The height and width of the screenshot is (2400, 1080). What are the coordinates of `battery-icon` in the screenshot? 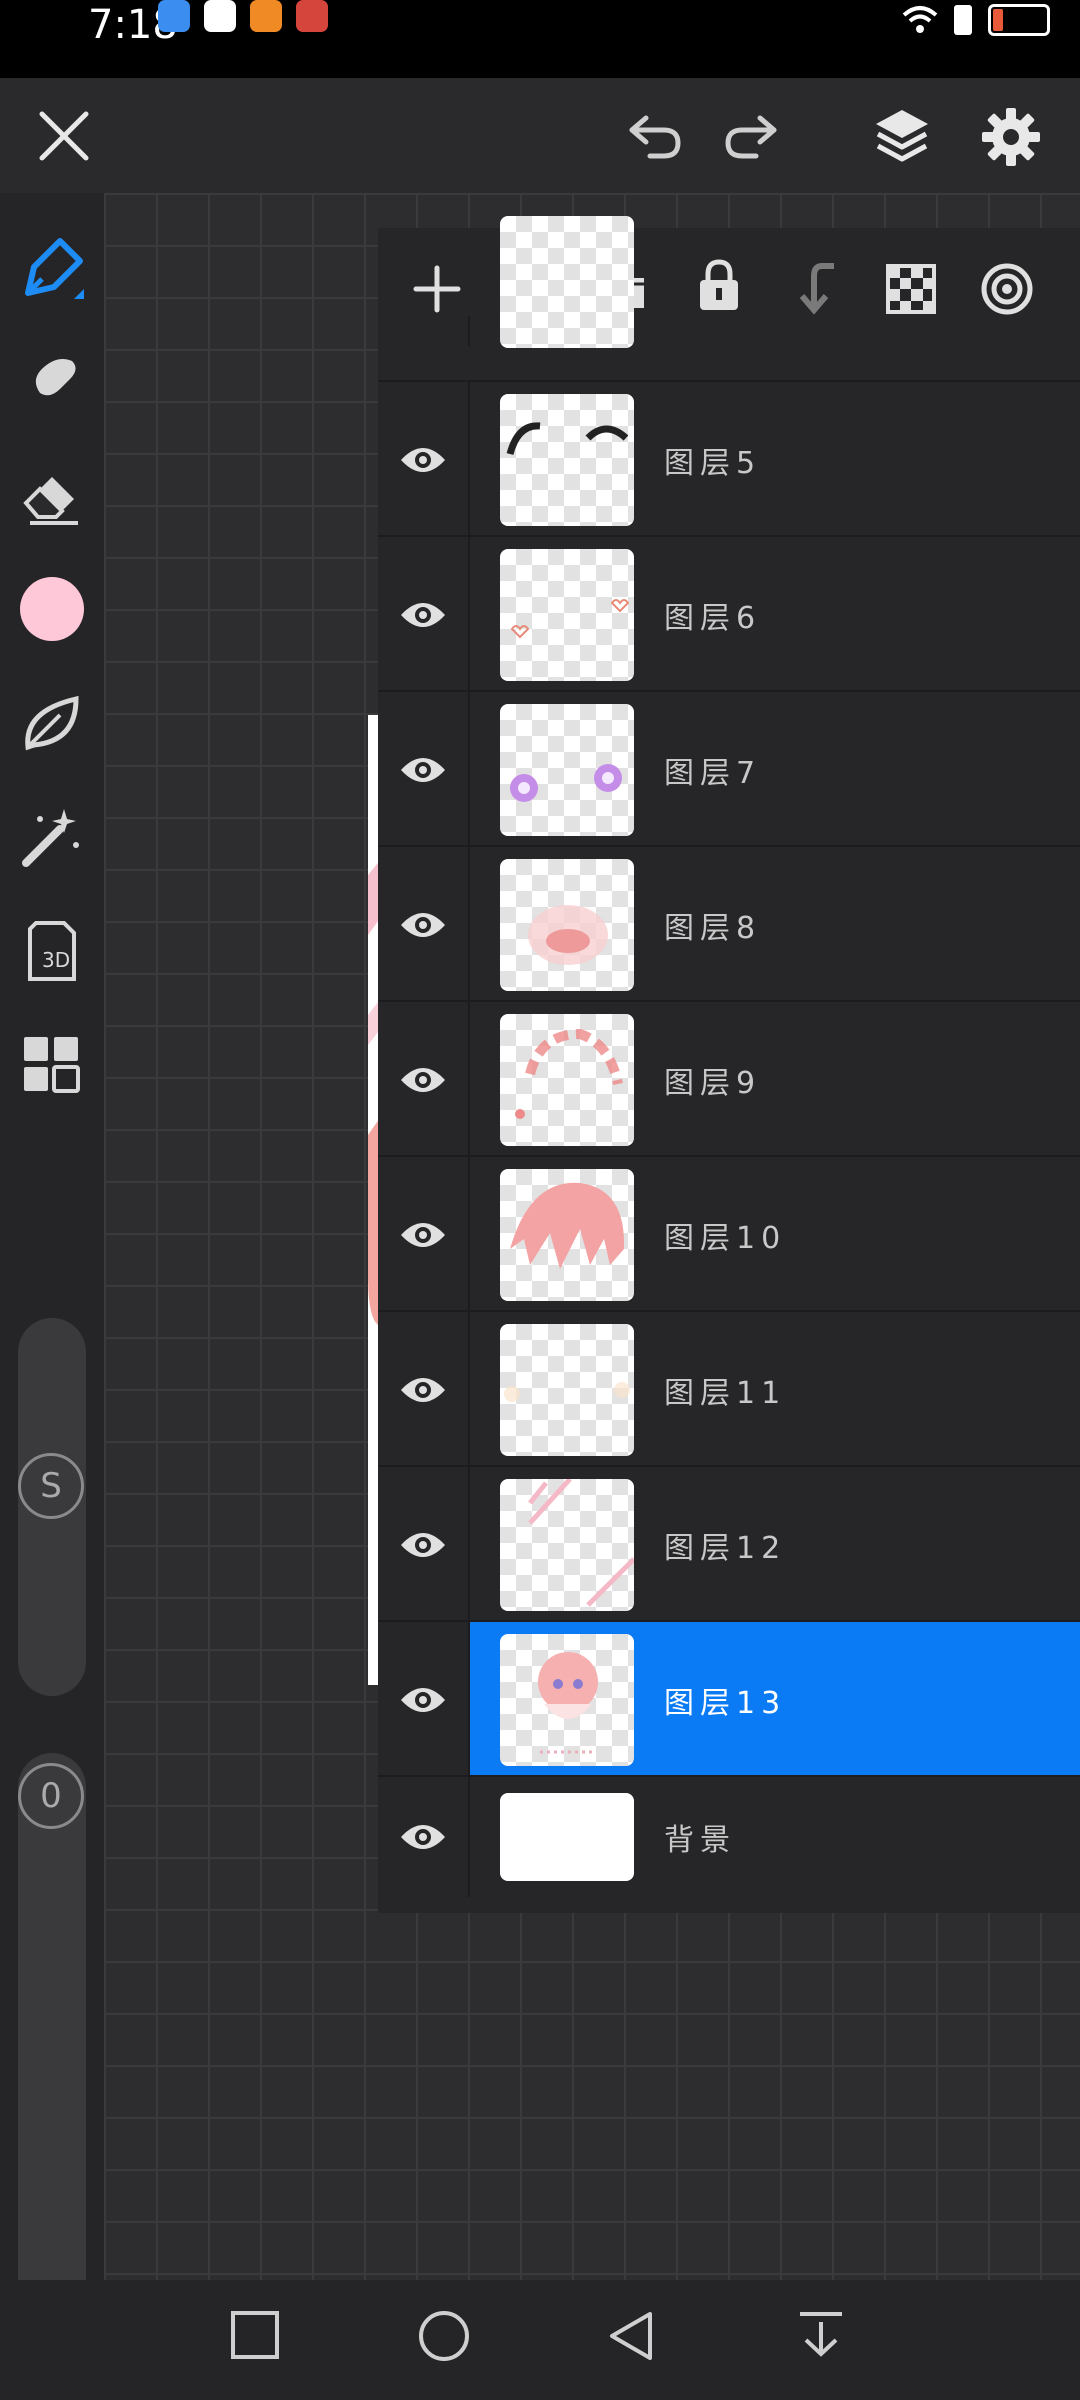 It's located at (1019, 20).